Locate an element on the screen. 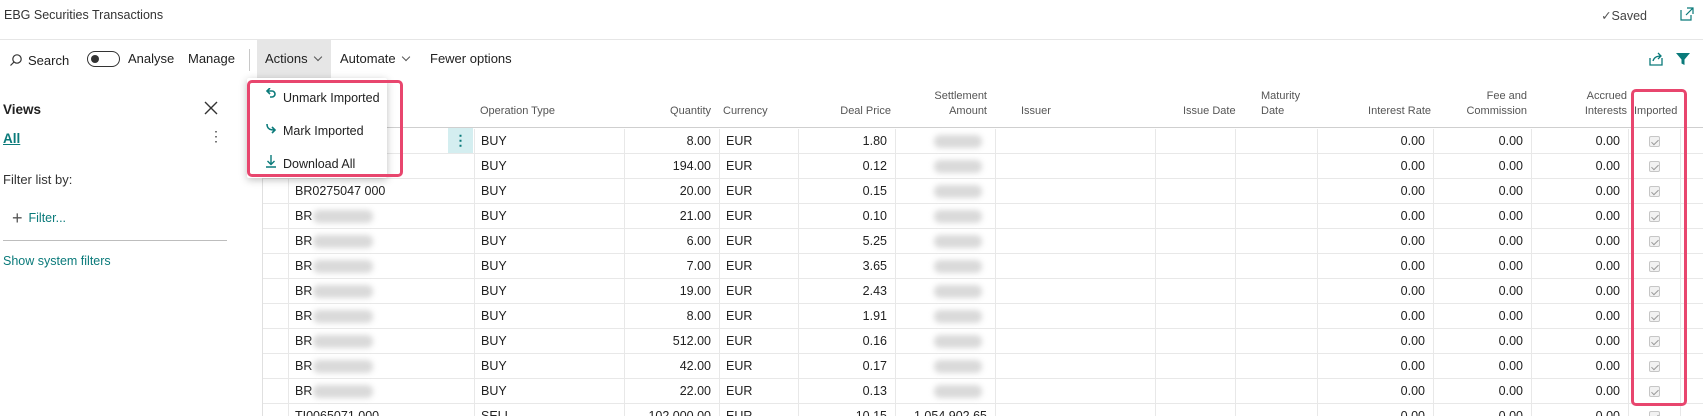 The width and height of the screenshot is (1703, 416). table-row: BR BUY 21.00 EUR 0.10 0.00 0.00 0.00 is located at coordinates (983, 216).